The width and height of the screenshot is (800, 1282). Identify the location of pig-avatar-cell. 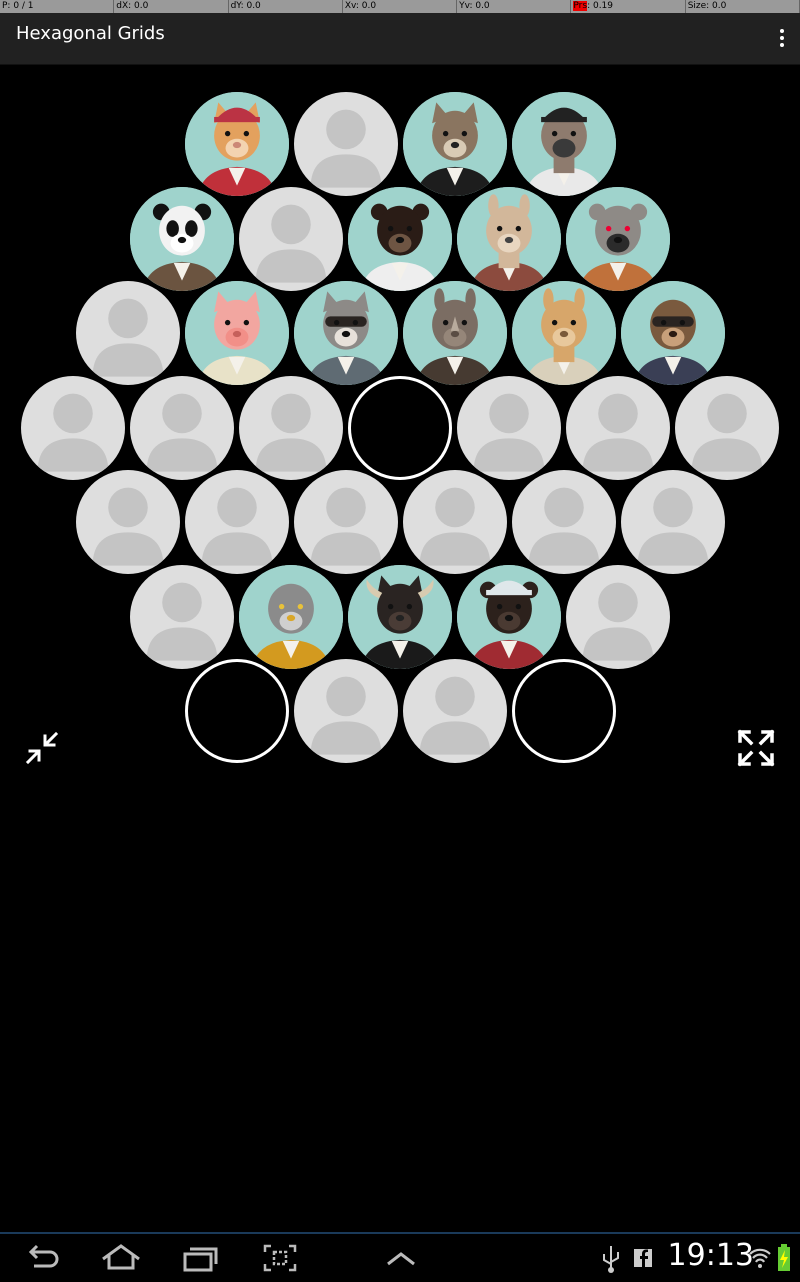
(236, 333).